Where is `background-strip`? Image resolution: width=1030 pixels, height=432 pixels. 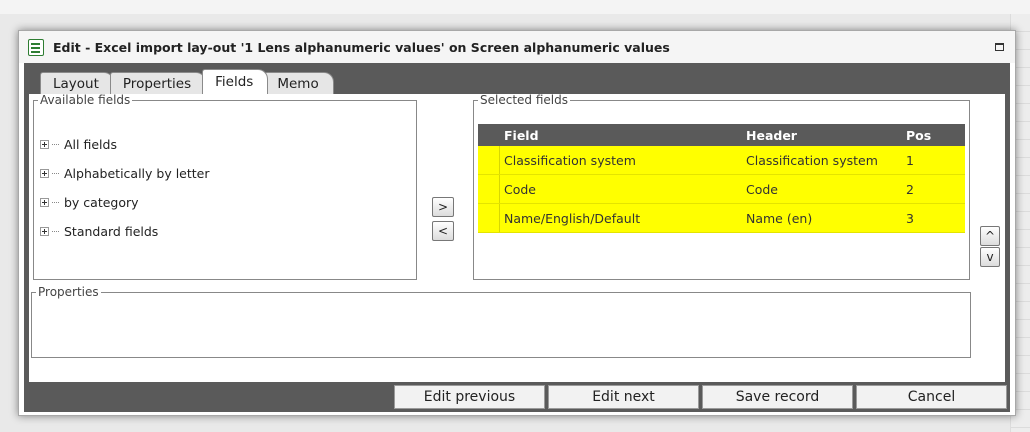 background-strip is located at coordinates (515, 7).